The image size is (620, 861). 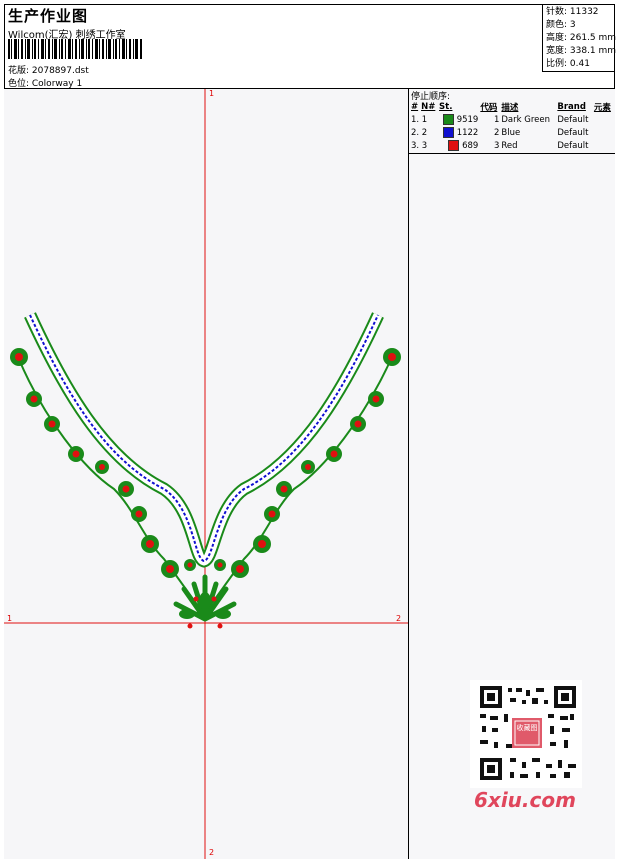 I want to click on table-row: 1. 1 9519 1 Dark Green Default, so click(x=512, y=119).